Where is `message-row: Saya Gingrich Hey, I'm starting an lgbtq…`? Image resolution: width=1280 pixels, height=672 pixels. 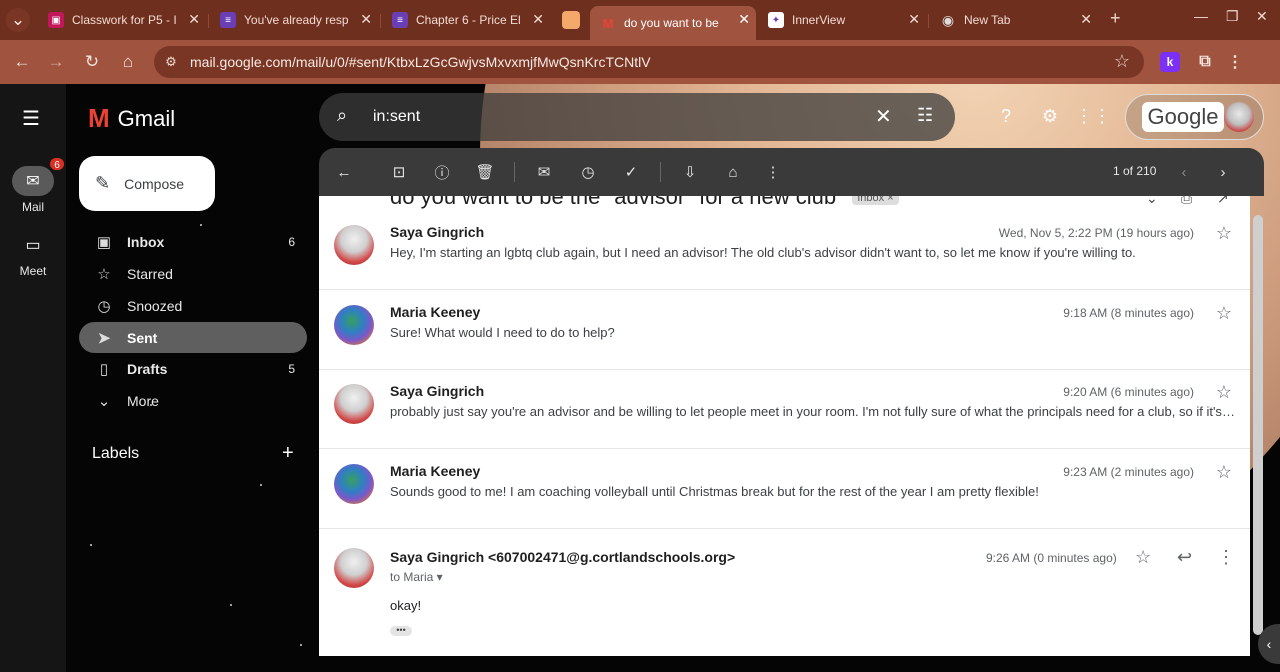 message-row: Saya Gingrich Hey, I'm starting an lgbtq… is located at coordinates (784, 250).